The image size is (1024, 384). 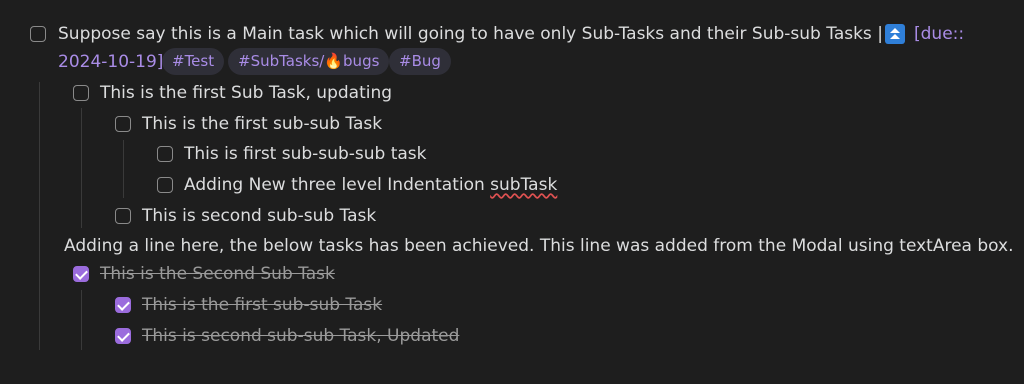 What do you see at coordinates (81, 93) in the screenshot?
I see `subtask-checkbox` at bounding box center [81, 93].